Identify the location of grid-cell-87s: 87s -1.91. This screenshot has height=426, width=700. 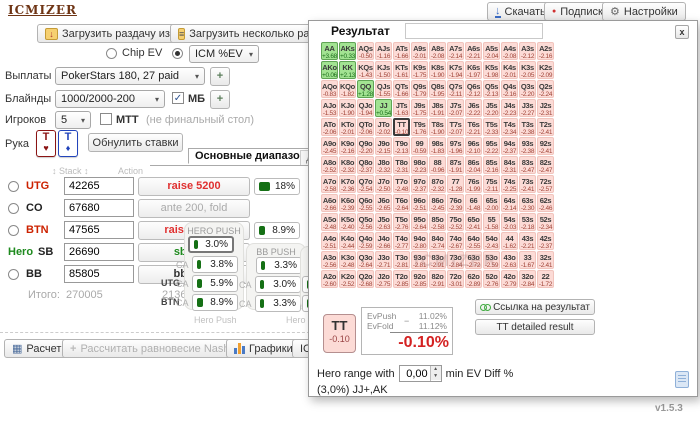
(455, 165).